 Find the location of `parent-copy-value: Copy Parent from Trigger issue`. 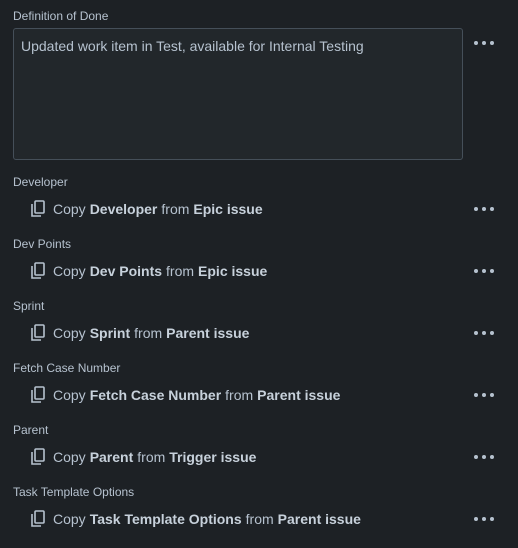

parent-copy-value: Copy Parent from Trigger issue is located at coordinates (143, 457).